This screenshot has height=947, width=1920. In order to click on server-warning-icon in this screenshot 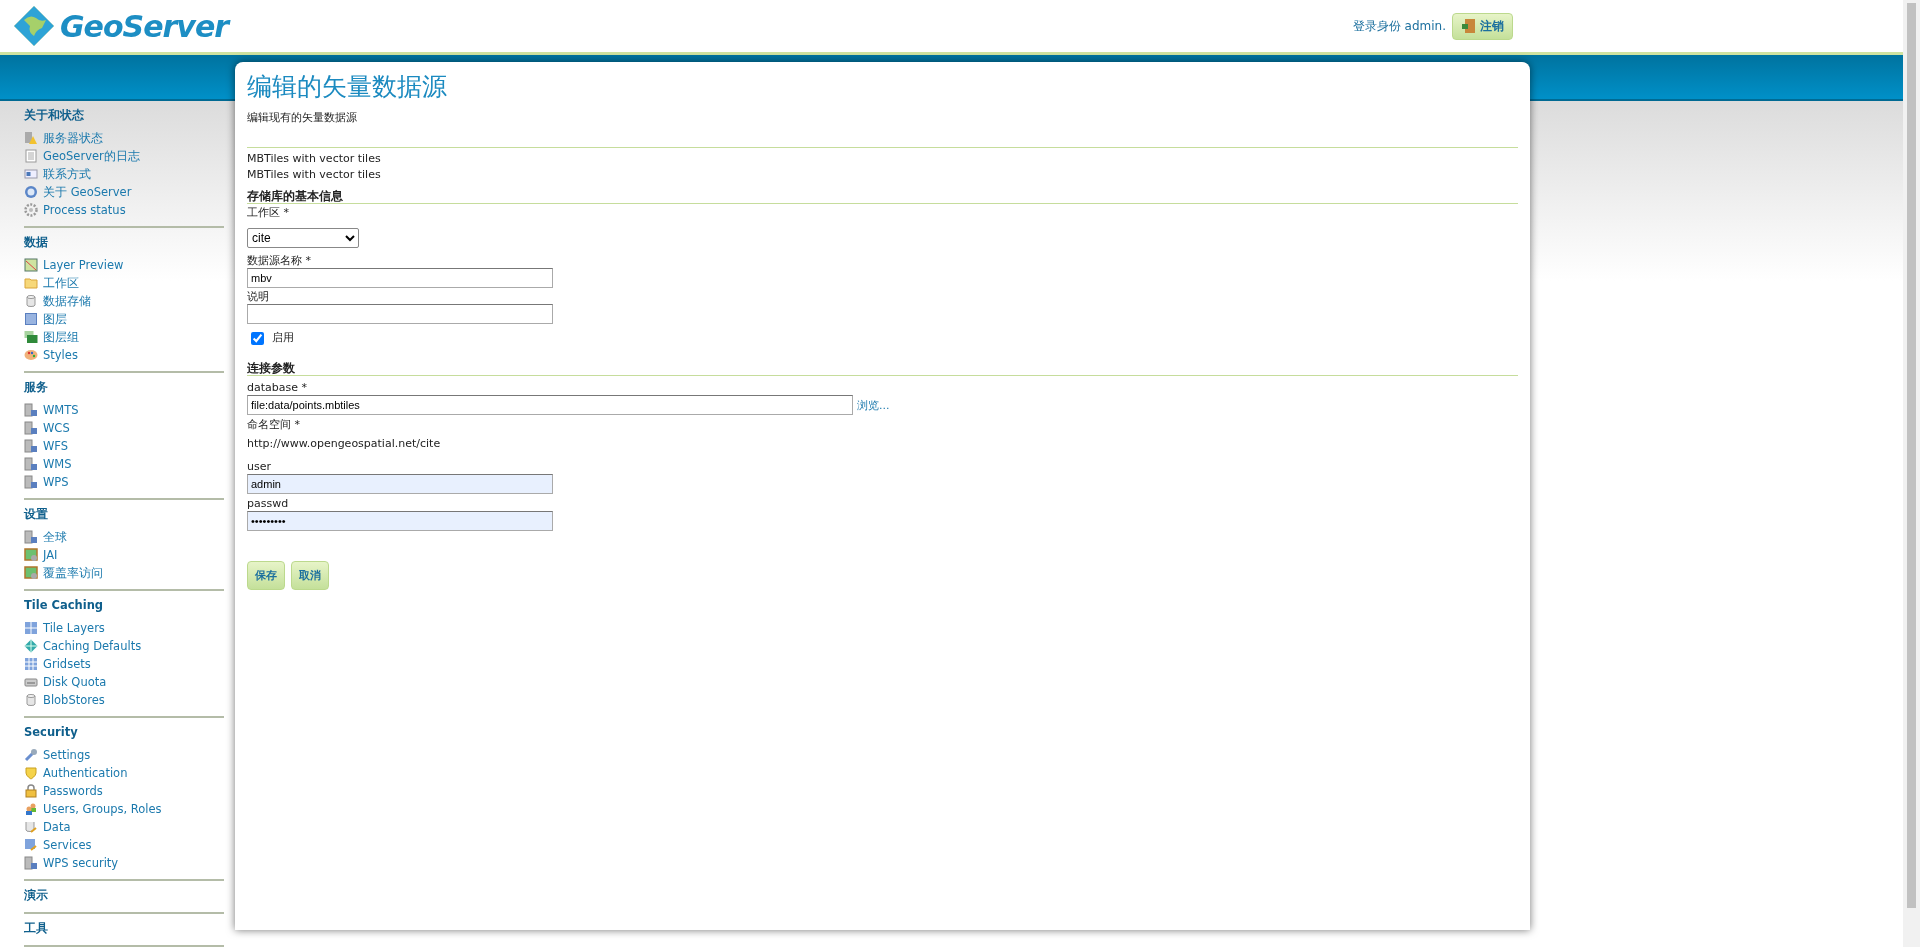, I will do `click(31, 138)`.